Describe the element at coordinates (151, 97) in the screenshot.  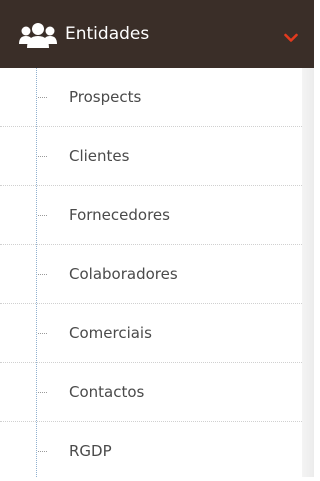
I see `submenu-item-prospects: Prospects` at that location.